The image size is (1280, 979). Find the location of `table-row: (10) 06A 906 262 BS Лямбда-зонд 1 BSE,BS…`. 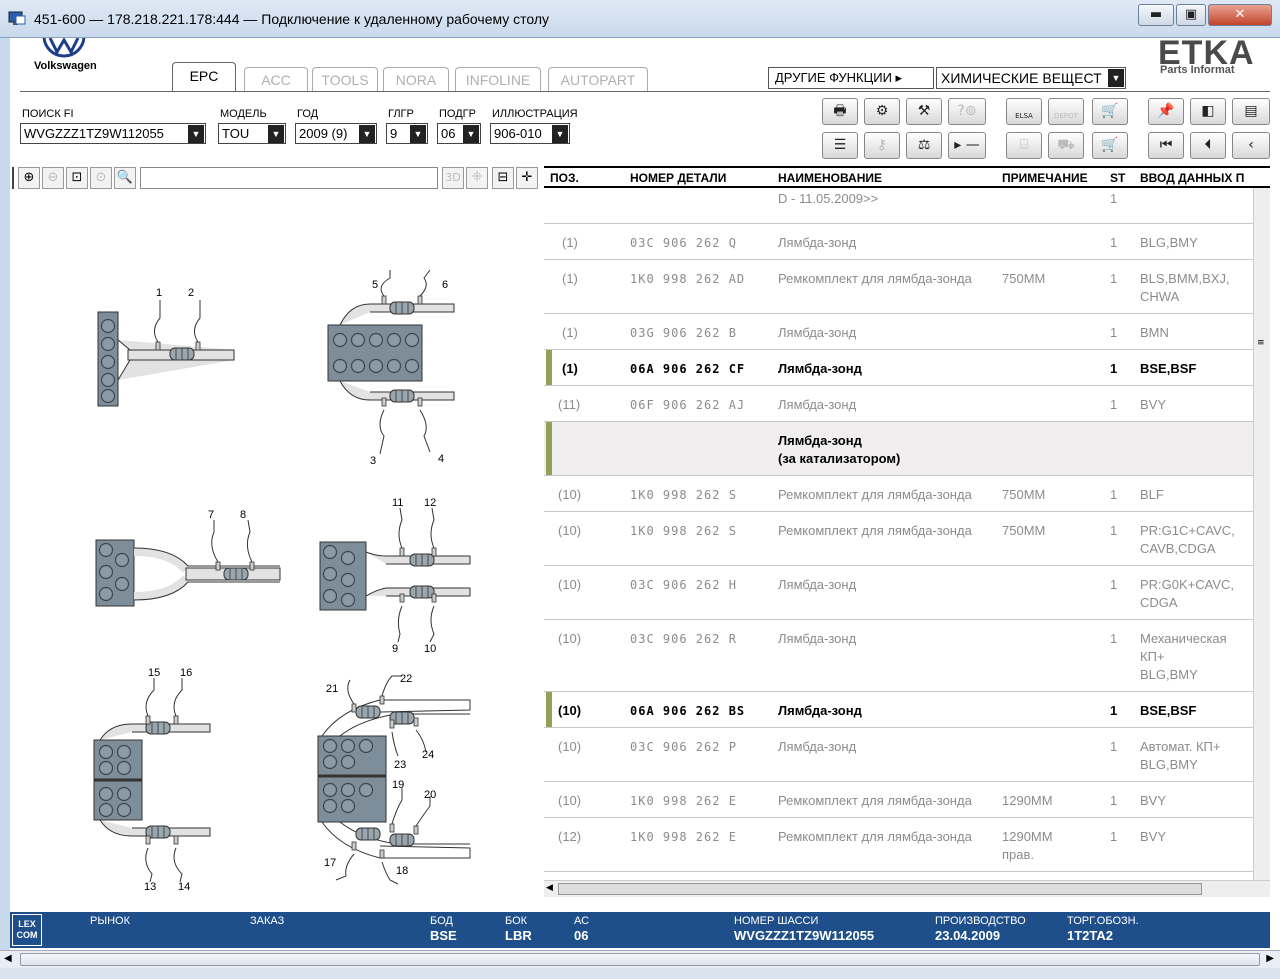

table-row: (10) 06A 906 262 BS Лямбда-зонд 1 BSE,BS… is located at coordinates (898, 710).